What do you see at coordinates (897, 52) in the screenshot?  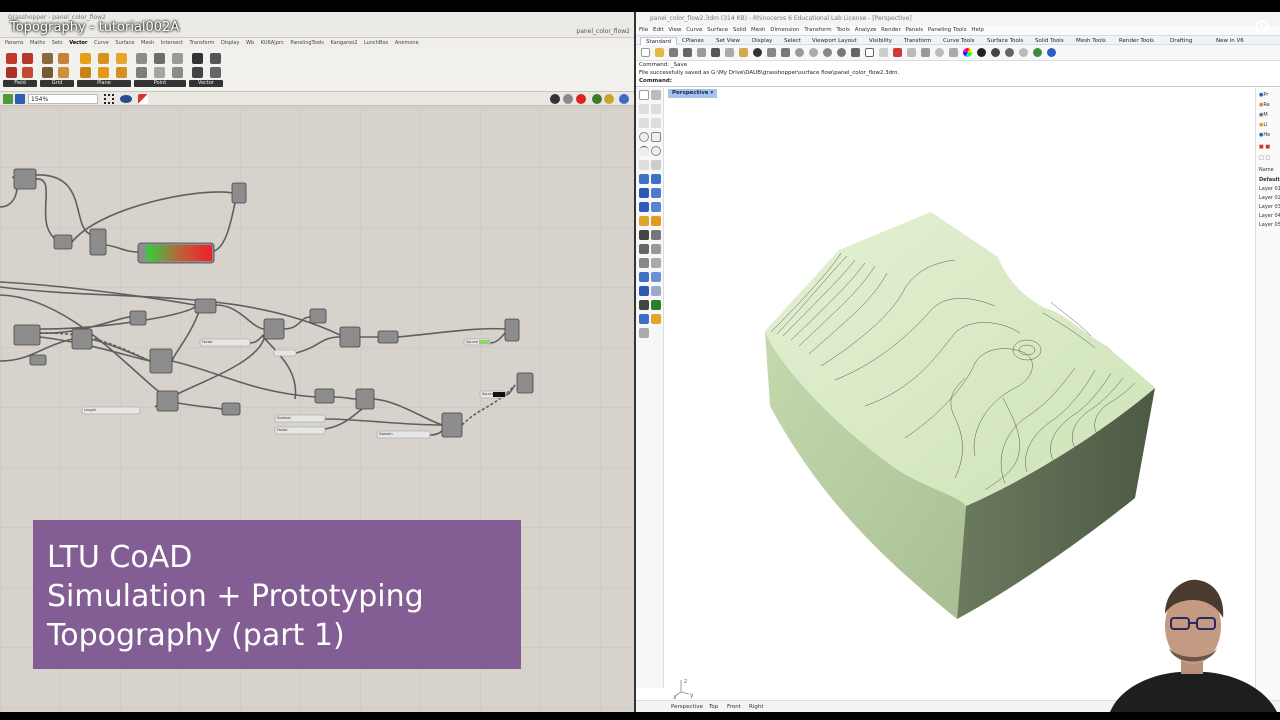 I see `layer-icon` at bounding box center [897, 52].